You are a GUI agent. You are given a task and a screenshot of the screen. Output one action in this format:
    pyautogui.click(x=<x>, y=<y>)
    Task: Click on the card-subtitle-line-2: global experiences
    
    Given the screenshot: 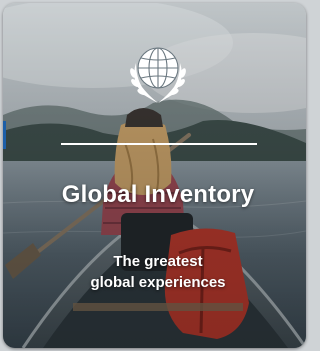 What is the action you would take?
    pyautogui.click(x=158, y=282)
    